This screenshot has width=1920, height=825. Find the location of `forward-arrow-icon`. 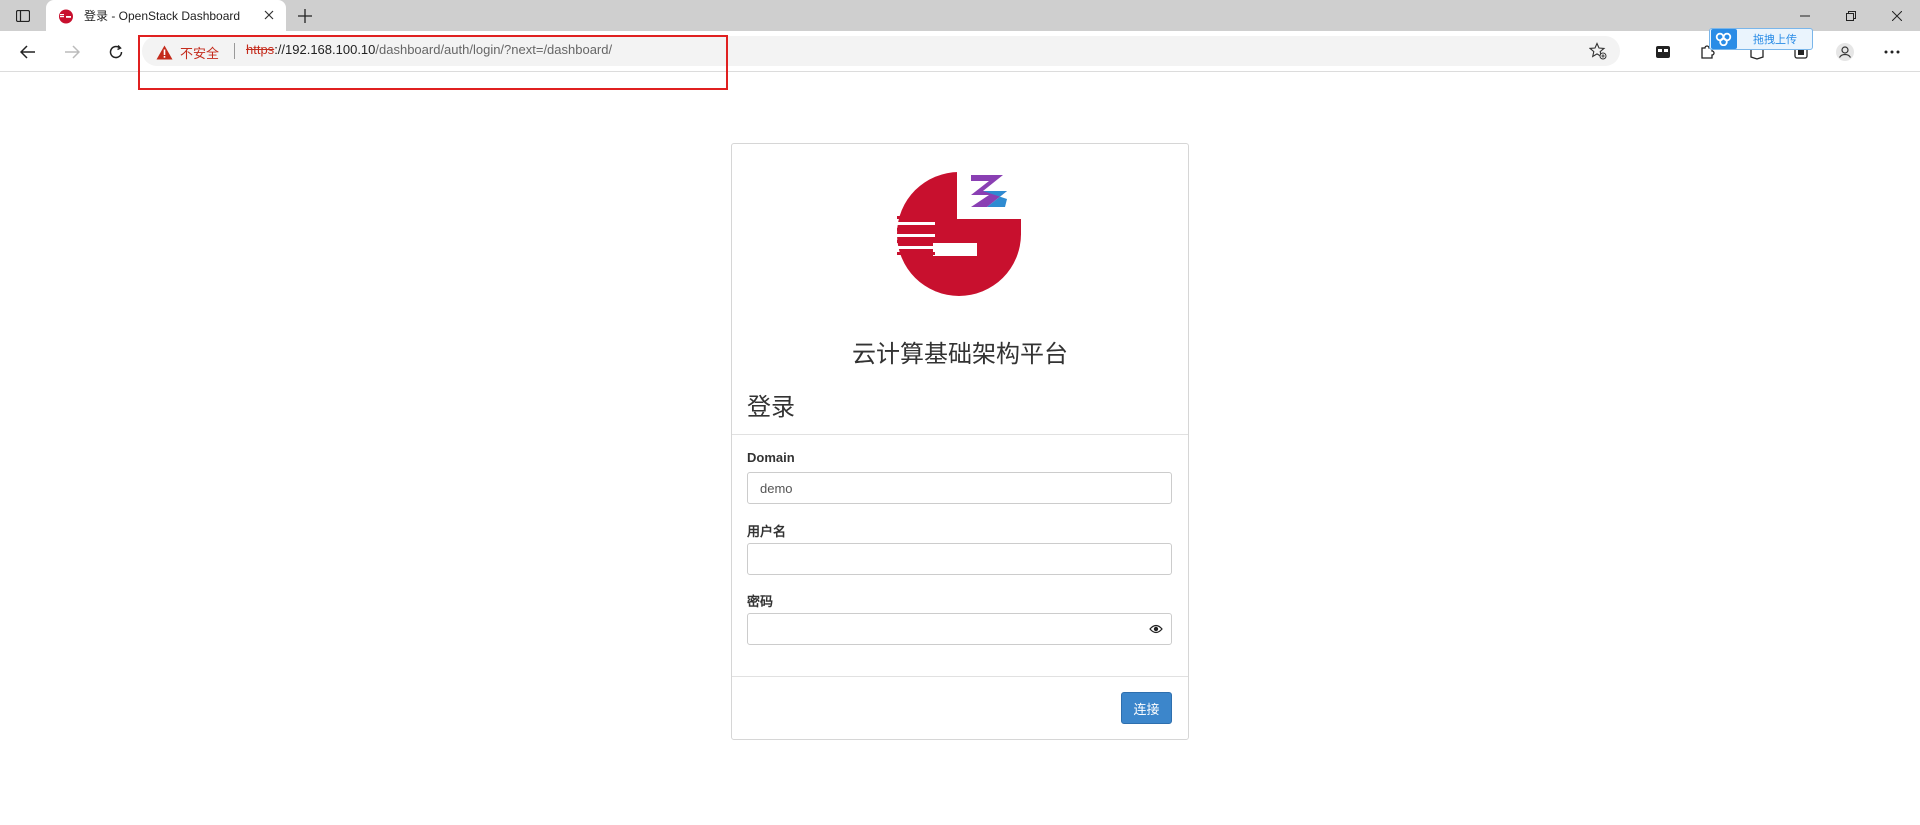

forward-arrow-icon is located at coordinates (72, 52).